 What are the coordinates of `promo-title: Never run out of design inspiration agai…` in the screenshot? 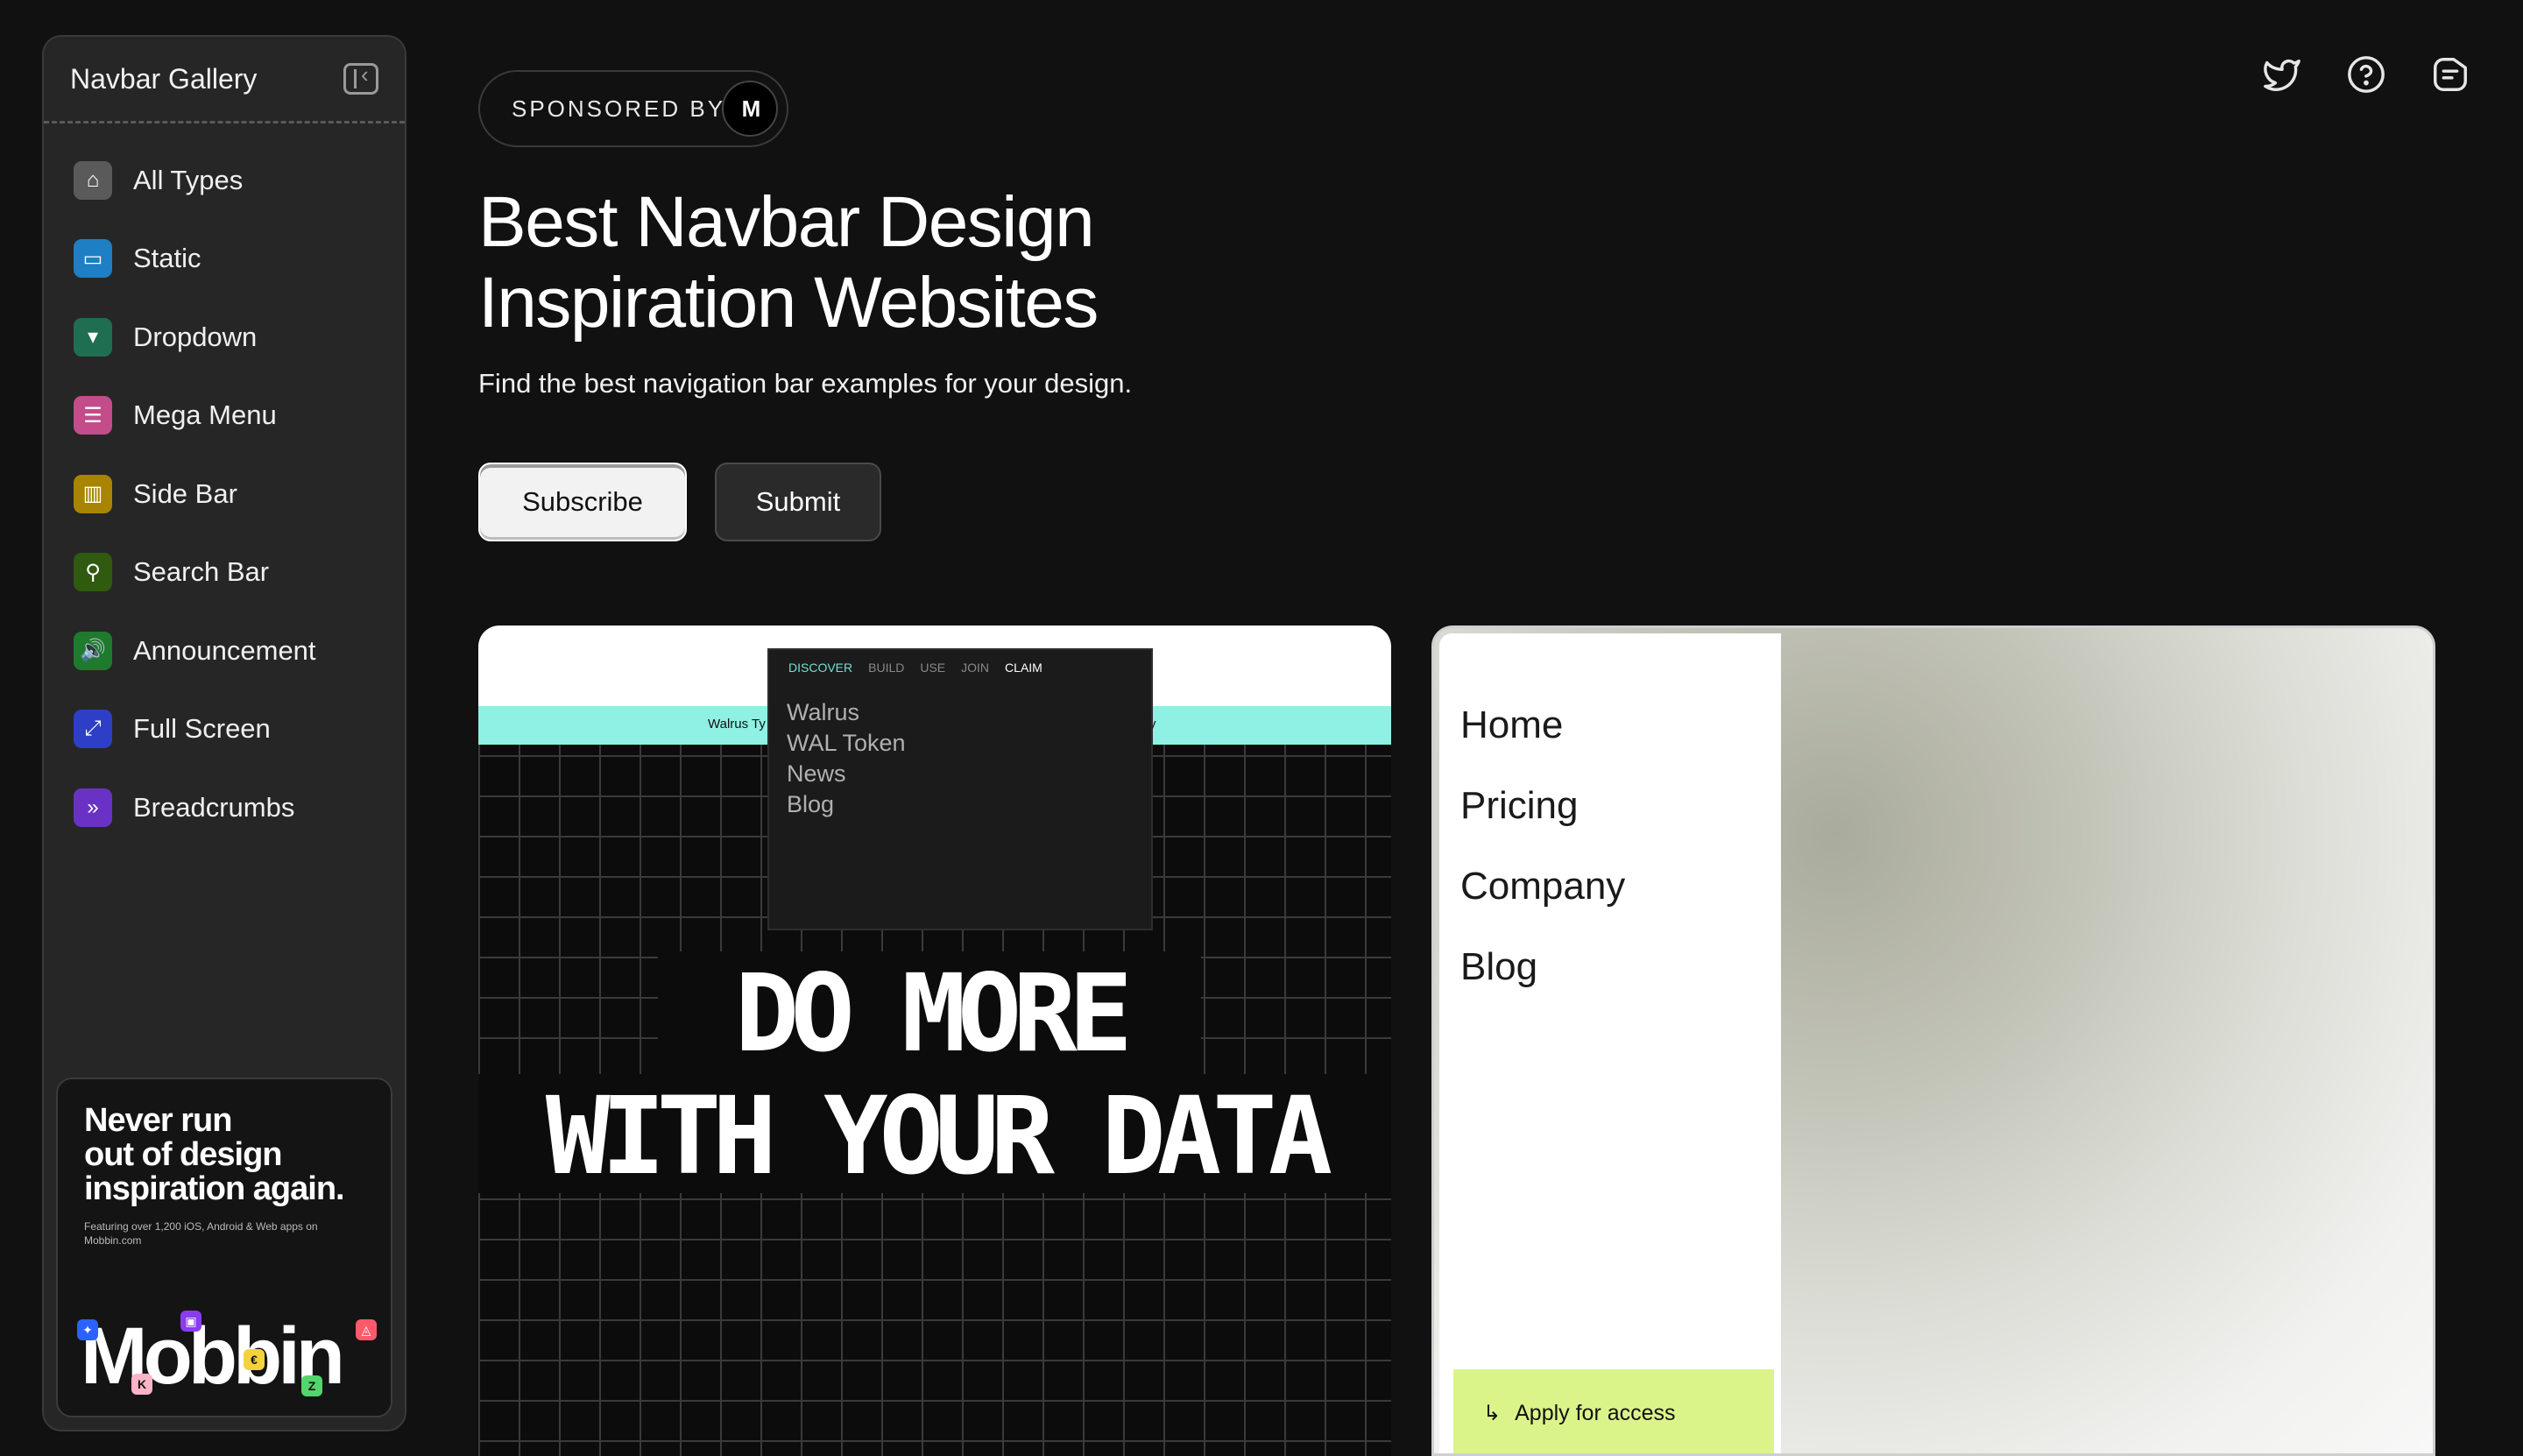 It's located at (215, 1154).